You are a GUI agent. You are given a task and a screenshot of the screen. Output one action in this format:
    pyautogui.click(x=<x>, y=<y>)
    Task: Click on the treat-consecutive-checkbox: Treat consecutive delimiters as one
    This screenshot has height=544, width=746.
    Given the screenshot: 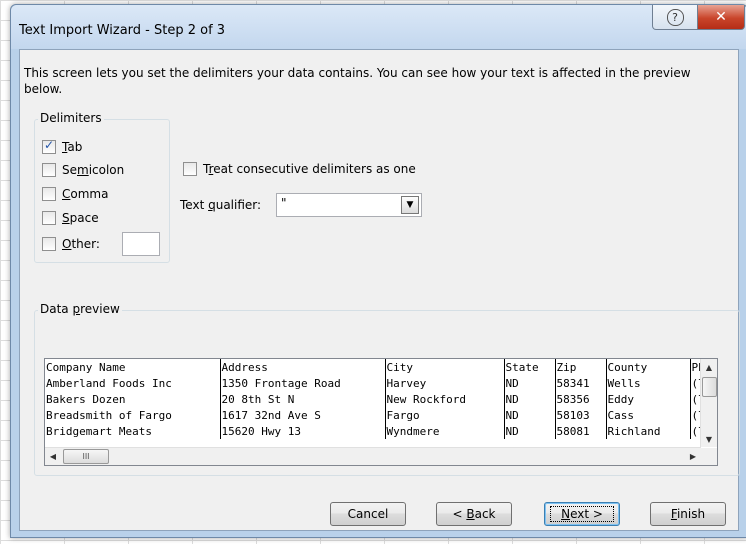 What is the action you would take?
    pyautogui.click(x=299, y=169)
    